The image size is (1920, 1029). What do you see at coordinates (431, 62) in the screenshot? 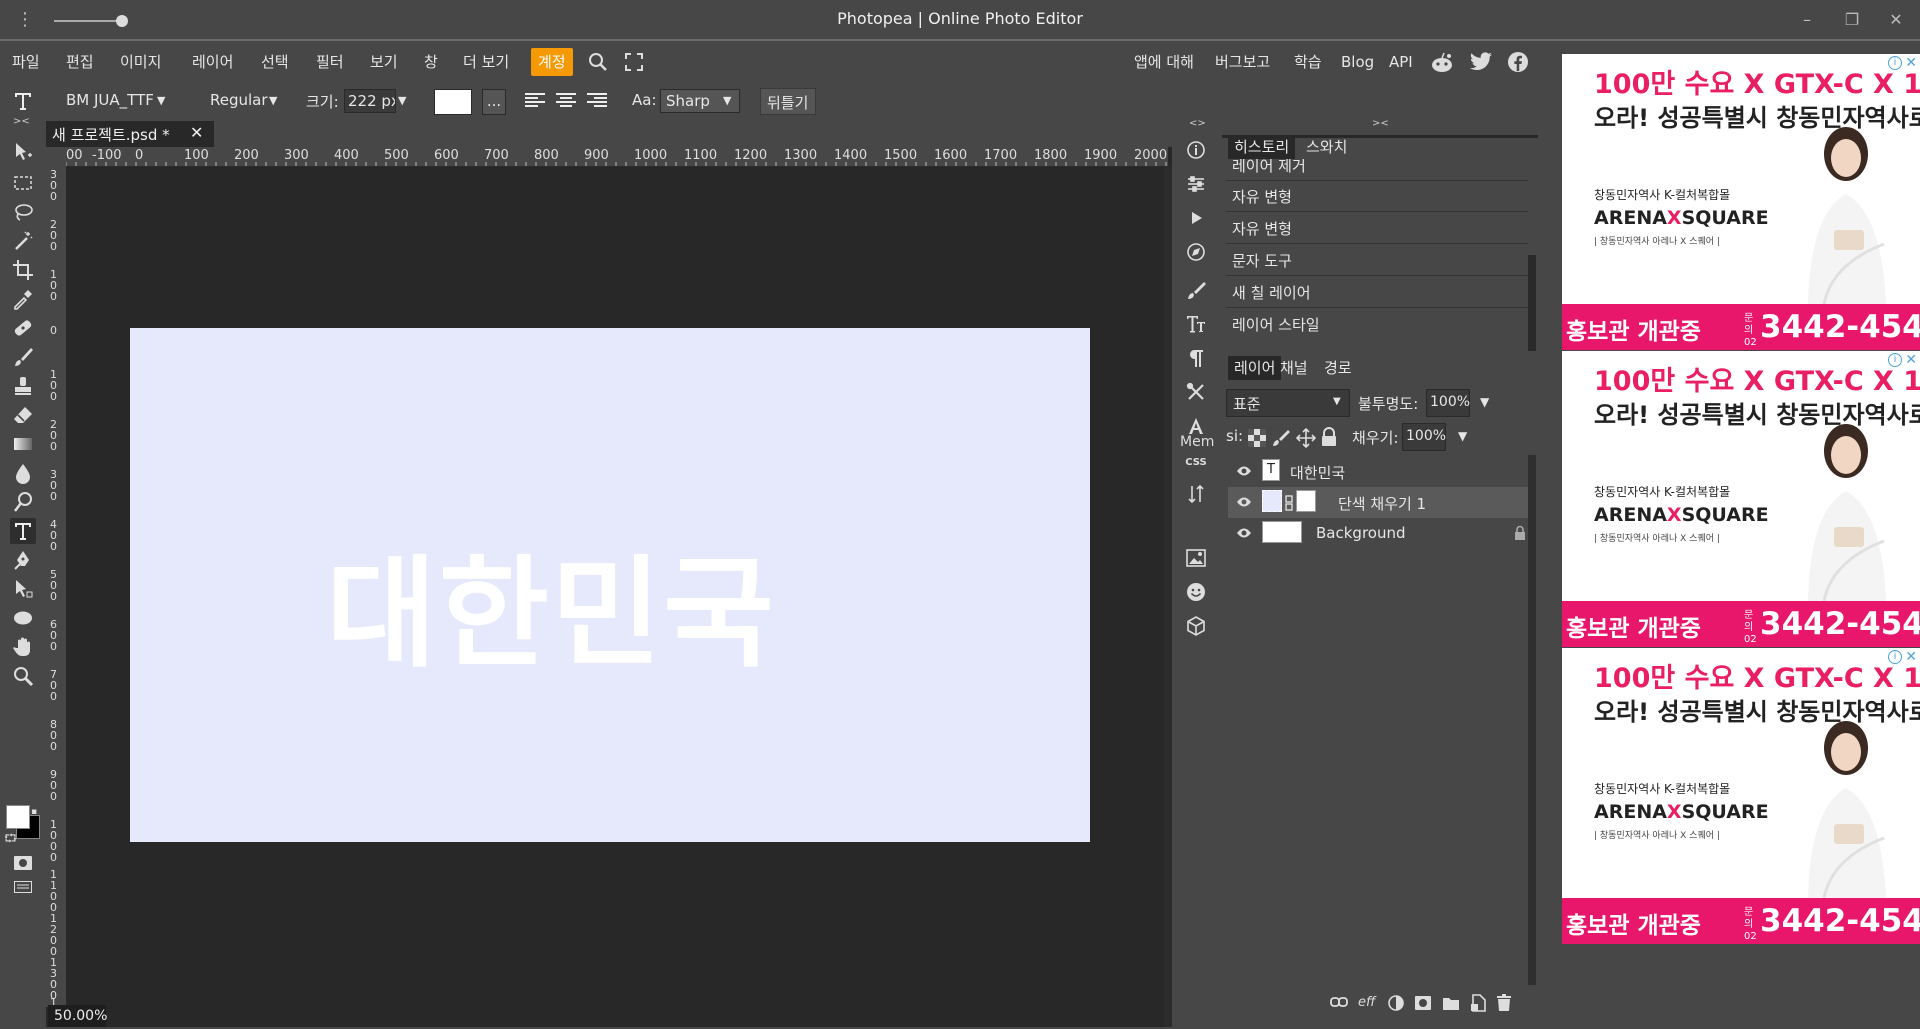
I see `menu-window: 창` at bounding box center [431, 62].